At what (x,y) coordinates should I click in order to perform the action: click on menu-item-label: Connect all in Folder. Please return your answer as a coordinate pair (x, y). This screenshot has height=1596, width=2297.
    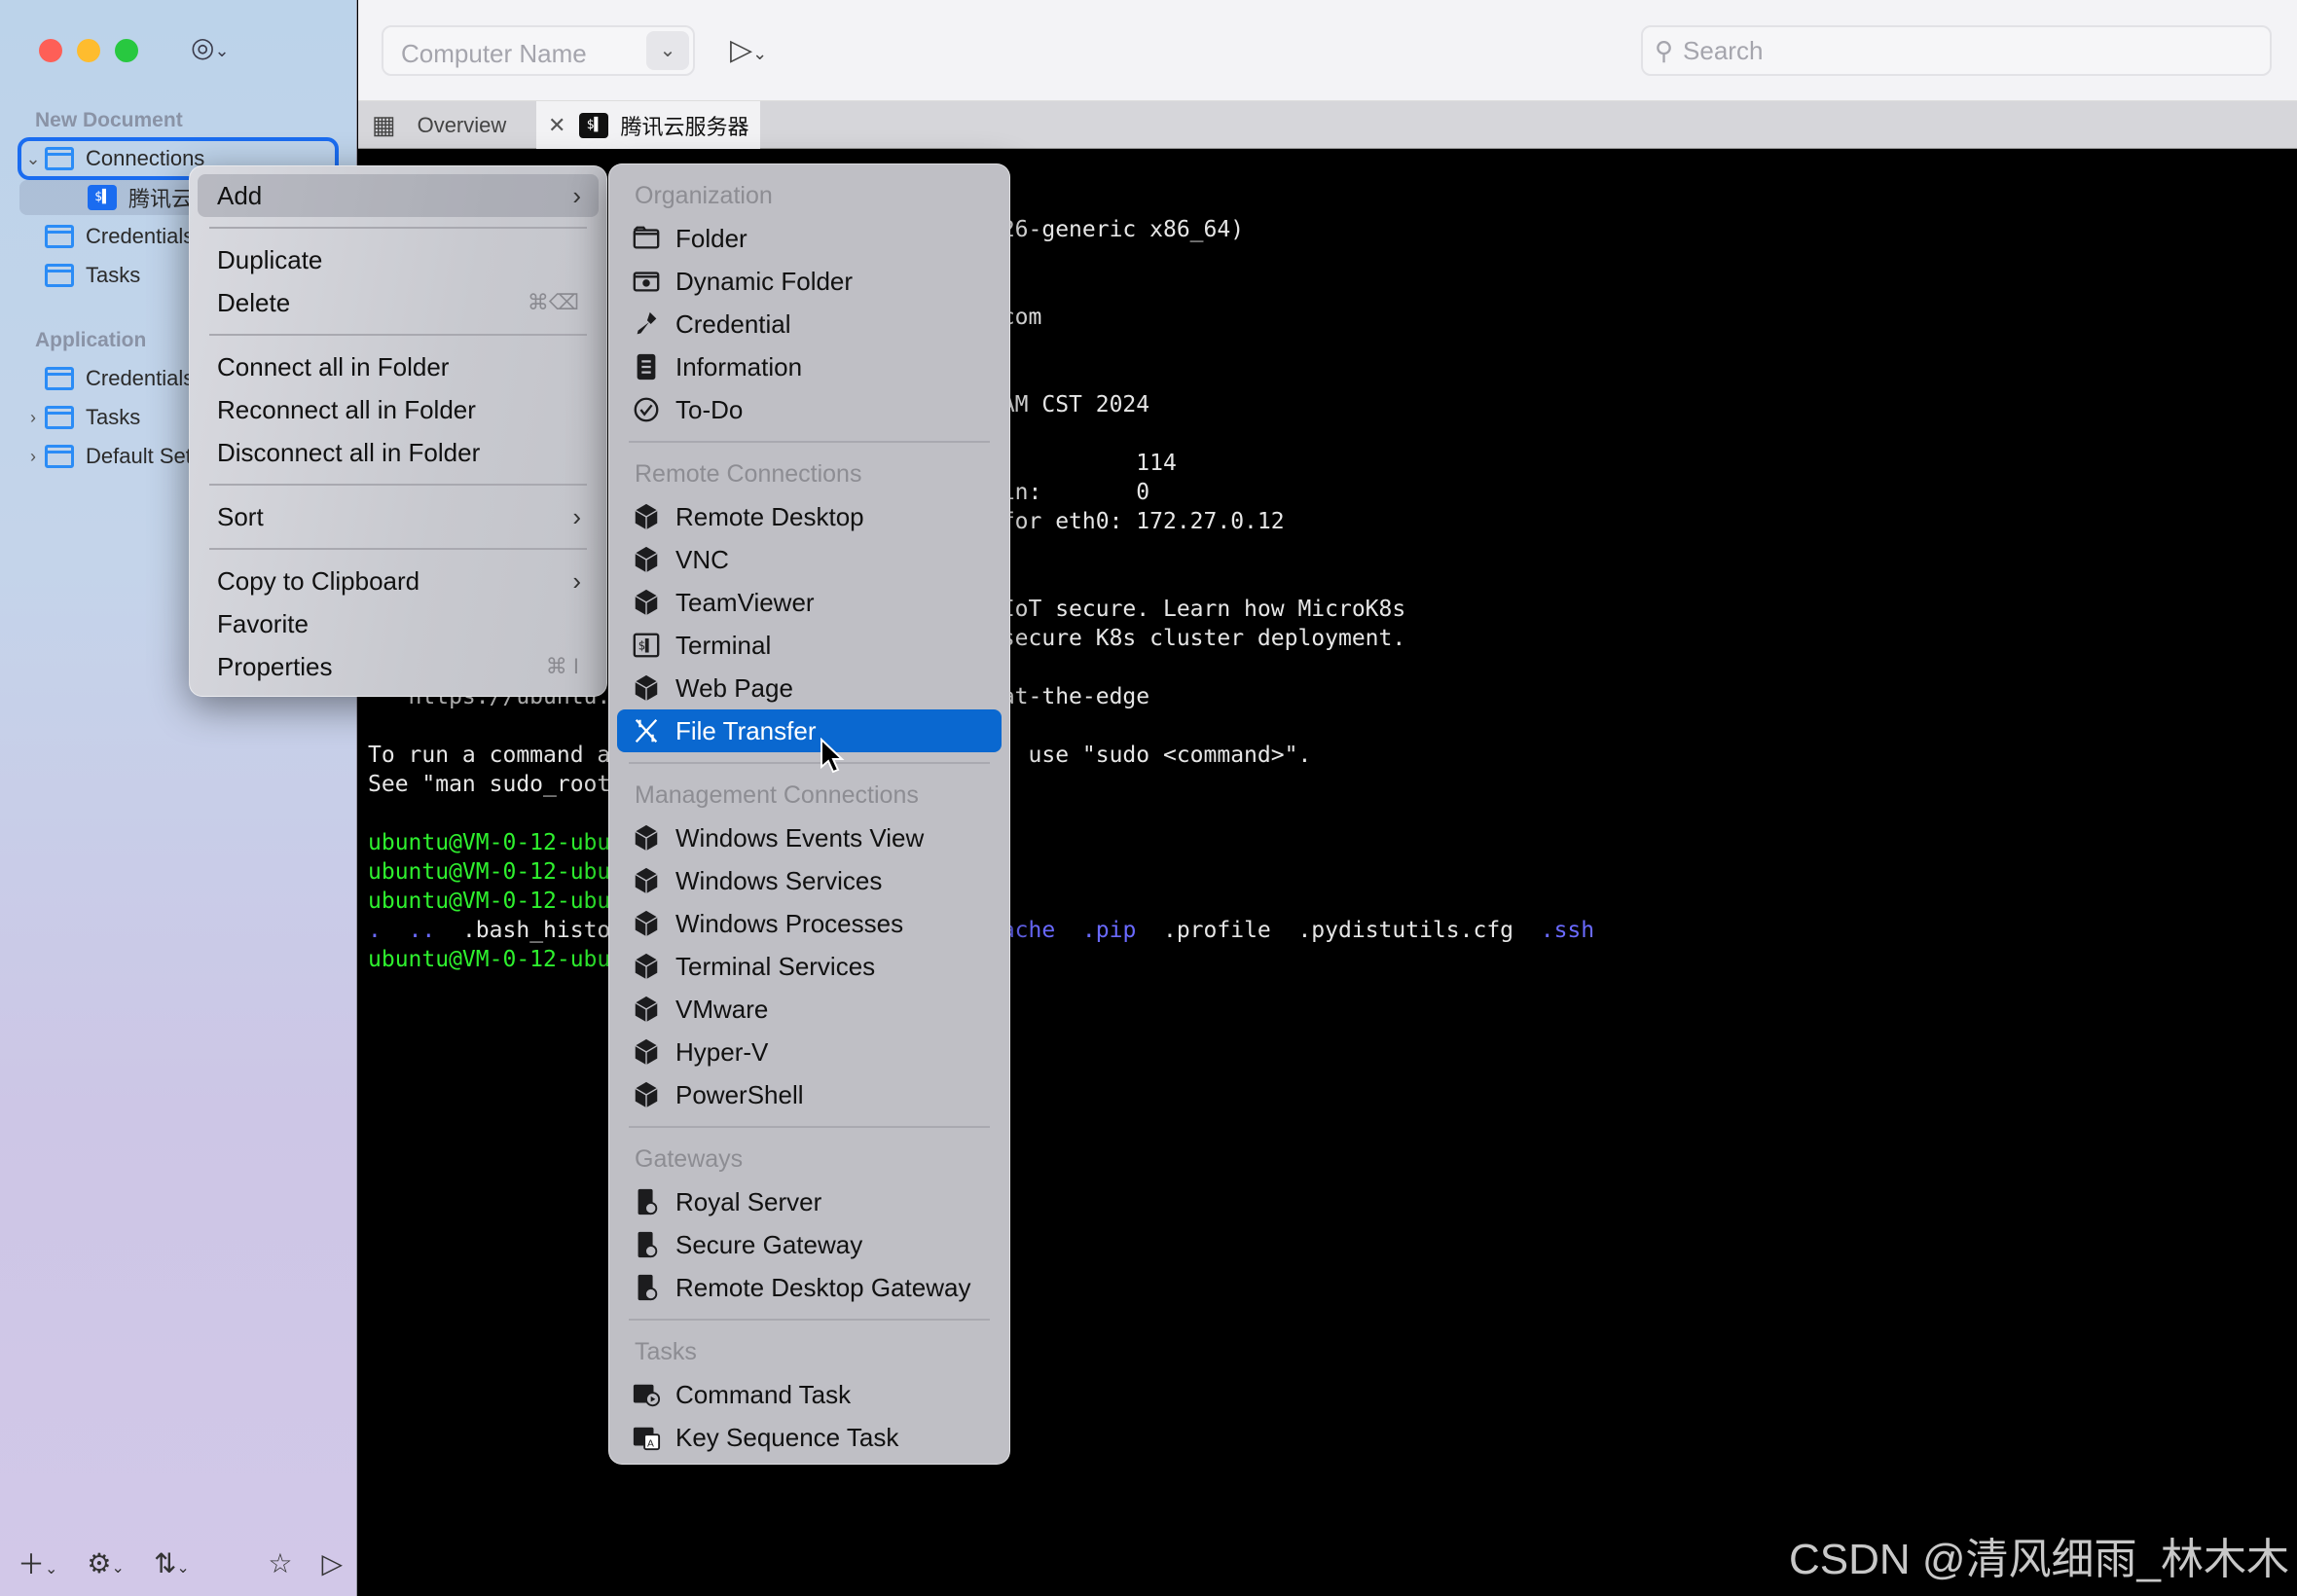
    Looking at the image, I should click on (333, 366).